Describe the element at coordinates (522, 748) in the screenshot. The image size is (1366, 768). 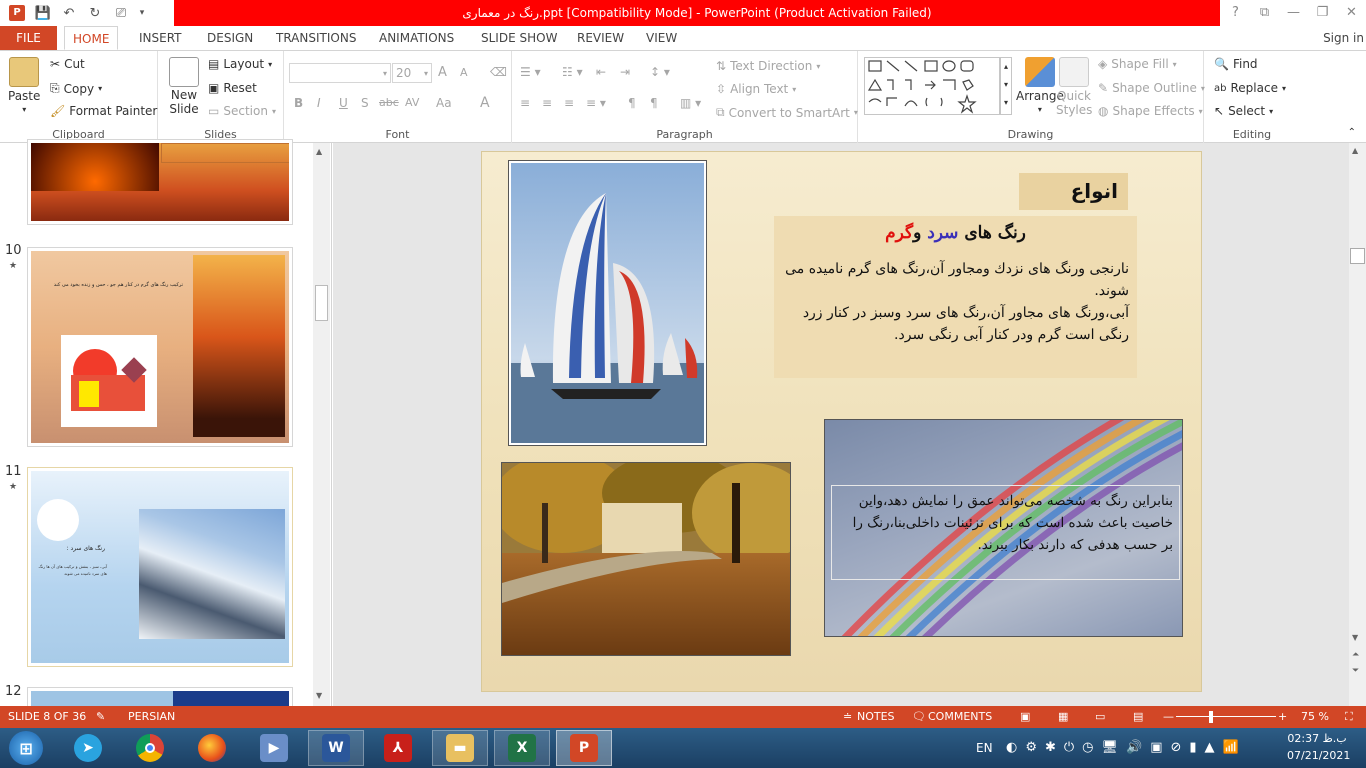
I see `excel-icon: X` at that location.